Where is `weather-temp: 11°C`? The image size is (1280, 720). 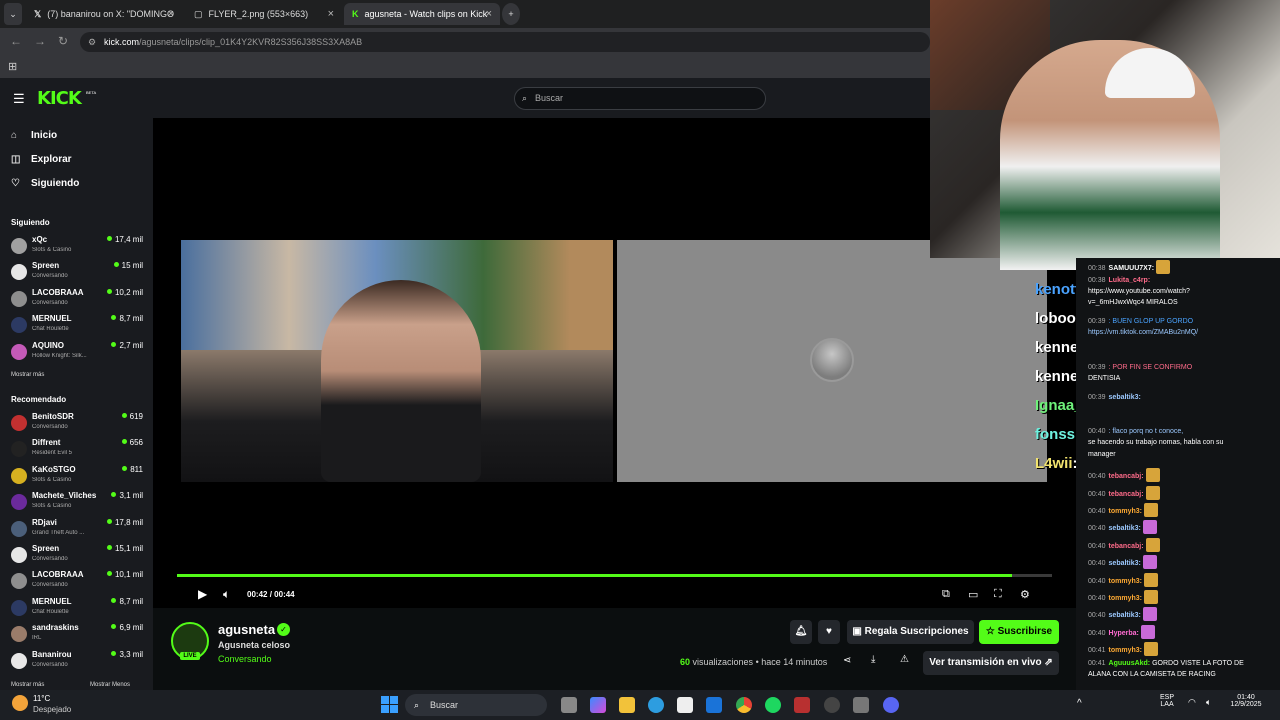
weather-temp: 11°C is located at coordinates (41, 698).